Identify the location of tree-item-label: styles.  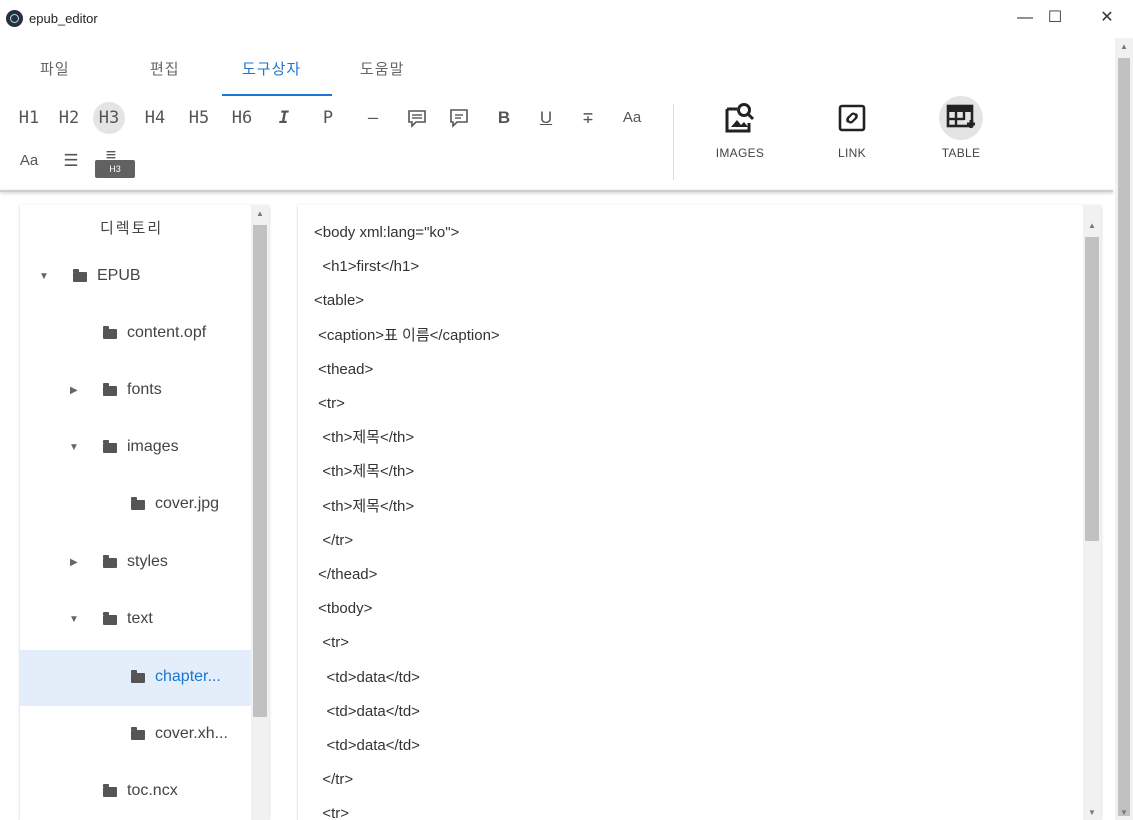
(147, 561).